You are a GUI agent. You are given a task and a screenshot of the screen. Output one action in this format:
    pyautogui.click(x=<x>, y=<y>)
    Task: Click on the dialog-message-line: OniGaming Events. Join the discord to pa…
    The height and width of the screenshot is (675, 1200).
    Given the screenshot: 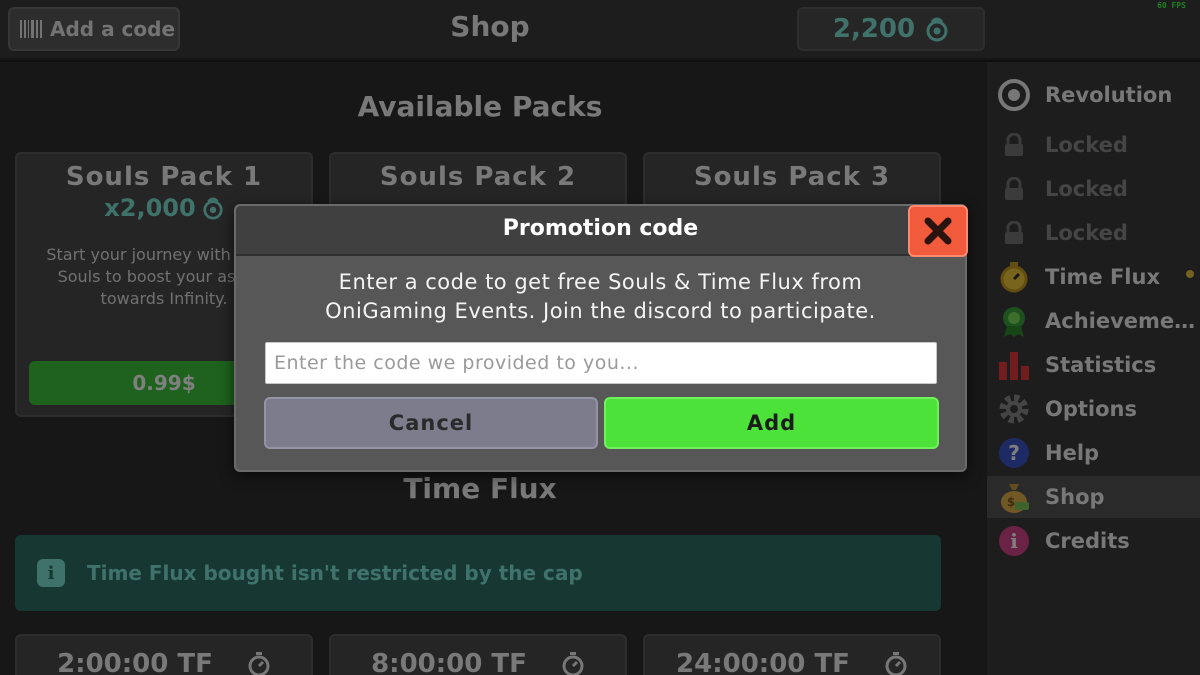 What is the action you would take?
    pyautogui.click(x=600, y=311)
    